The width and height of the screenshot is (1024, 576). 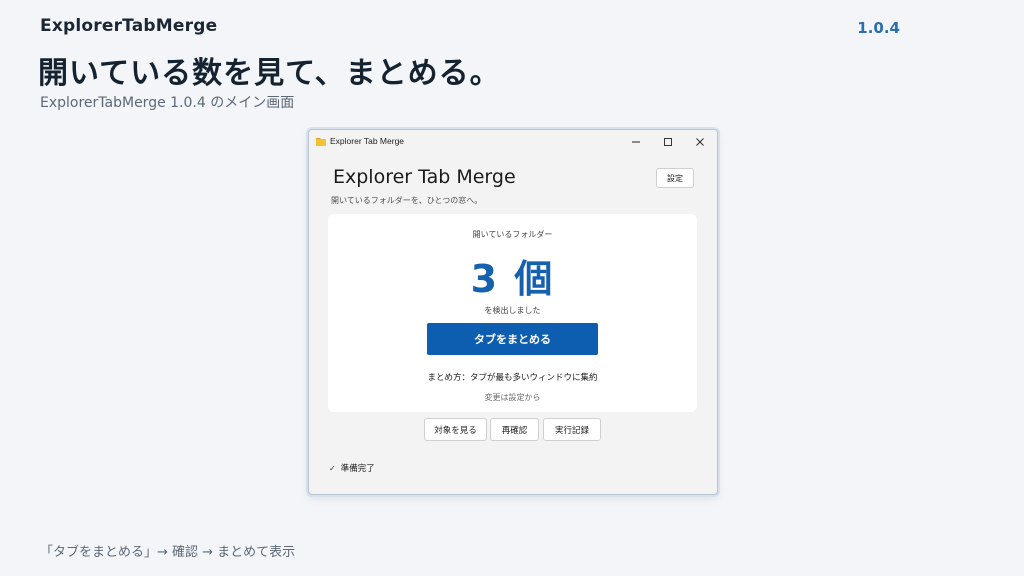 I want to click on close-icon, so click(x=700, y=142).